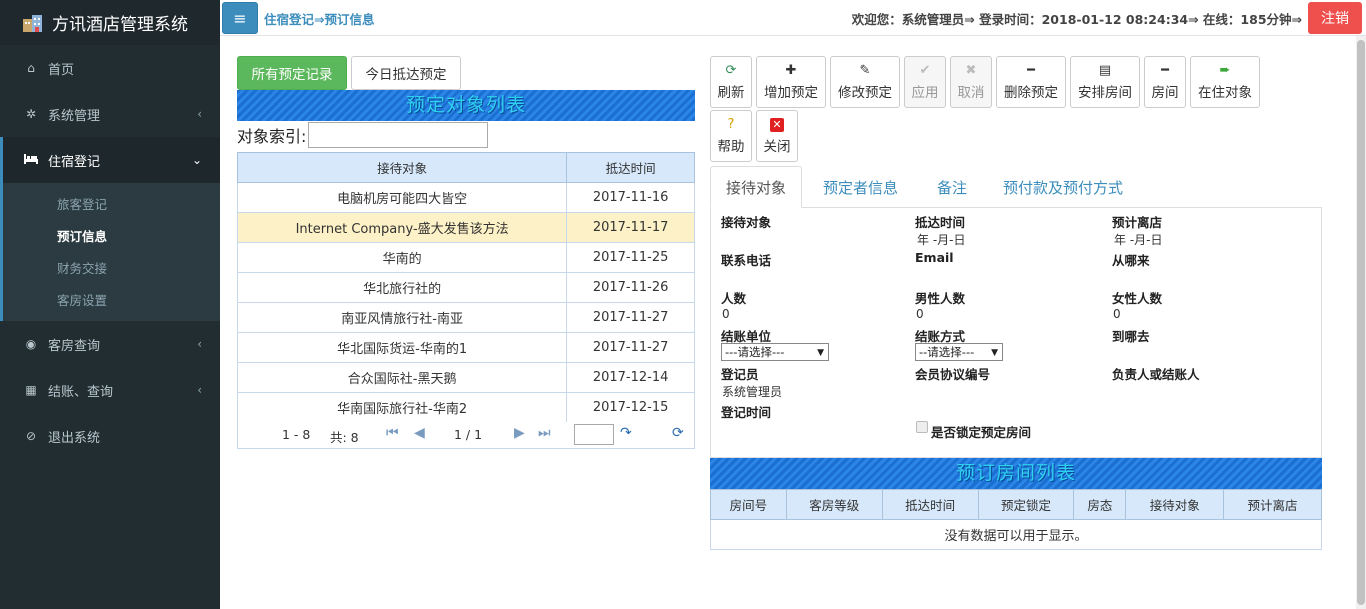  I want to click on cell-receive-obj: 华南国际旅行社-华南2, so click(402, 407).